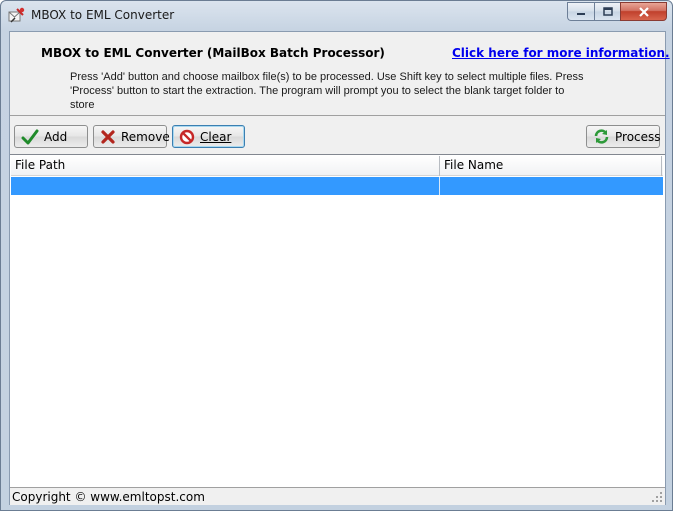  I want to click on list-header: File Path File Name, so click(337, 166).